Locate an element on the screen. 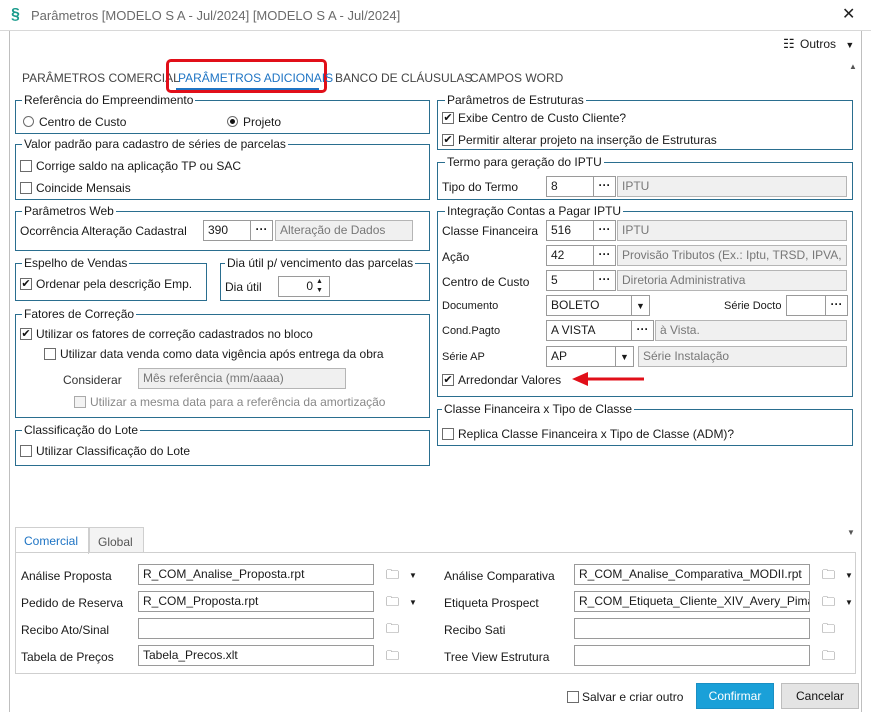  fatores-correcao-legend: Fatores de Correção is located at coordinates (79, 314).